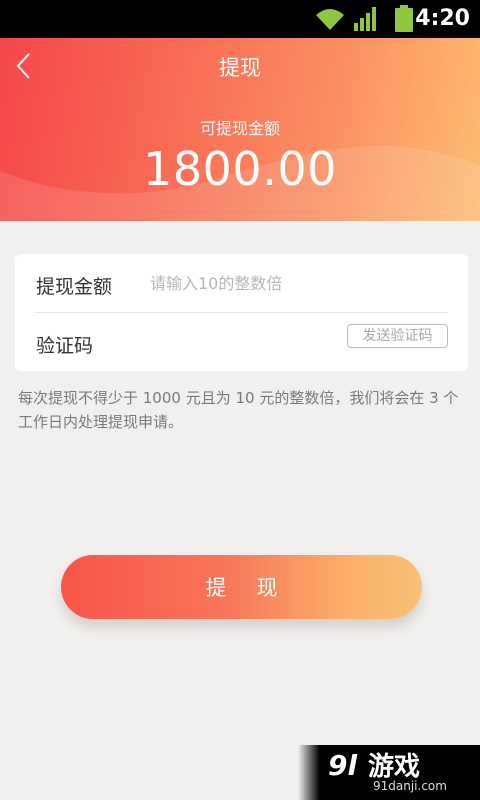 The height and width of the screenshot is (800, 480). Describe the element at coordinates (241, 342) in the screenshot. I see `code-row: 验证码 发送验证码` at that location.